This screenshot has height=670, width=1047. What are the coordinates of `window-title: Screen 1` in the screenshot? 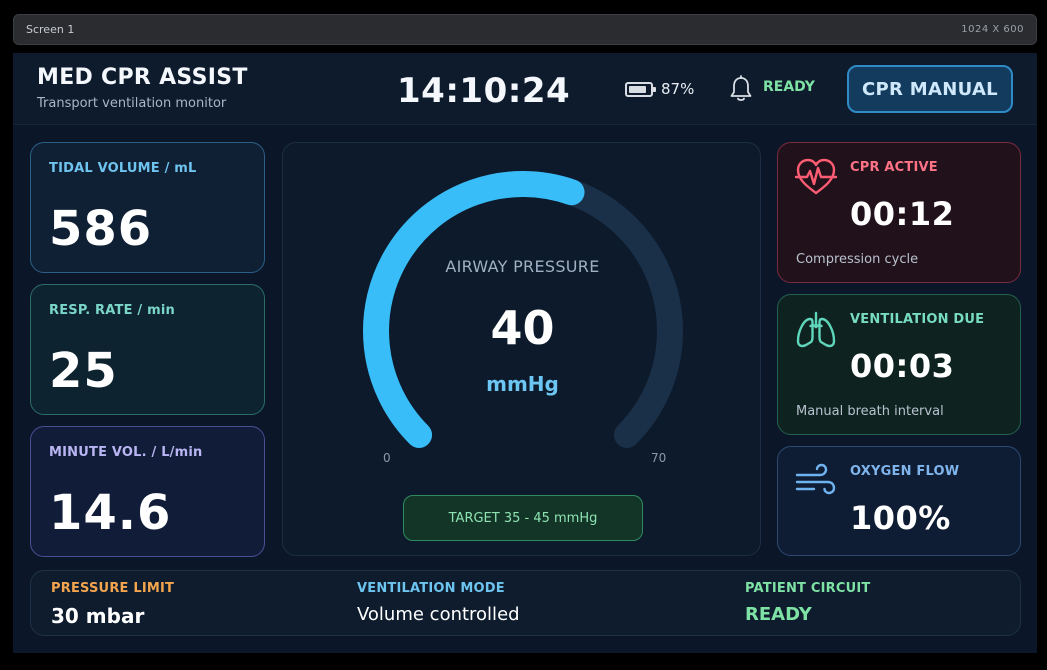 It's located at (50, 29).